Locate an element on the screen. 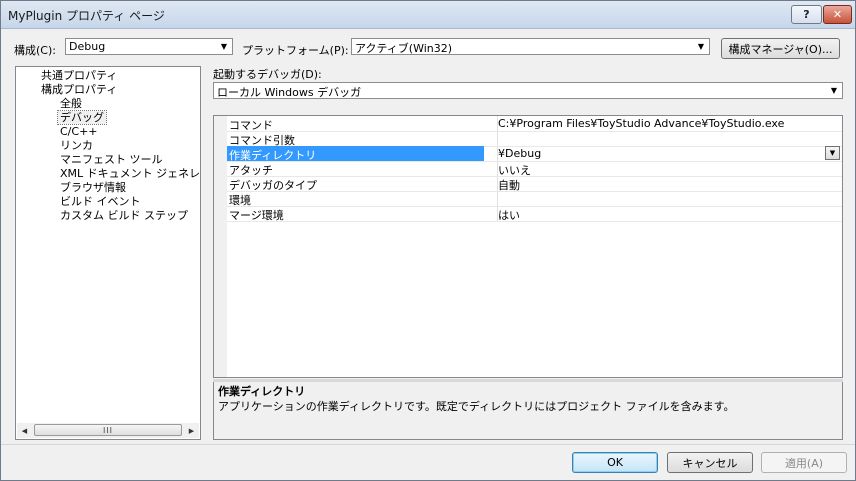 Image resolution: width=856 pixels, height=481 pixels. tree-item-debugging: デバッグ is located at coordinates (82, 117).